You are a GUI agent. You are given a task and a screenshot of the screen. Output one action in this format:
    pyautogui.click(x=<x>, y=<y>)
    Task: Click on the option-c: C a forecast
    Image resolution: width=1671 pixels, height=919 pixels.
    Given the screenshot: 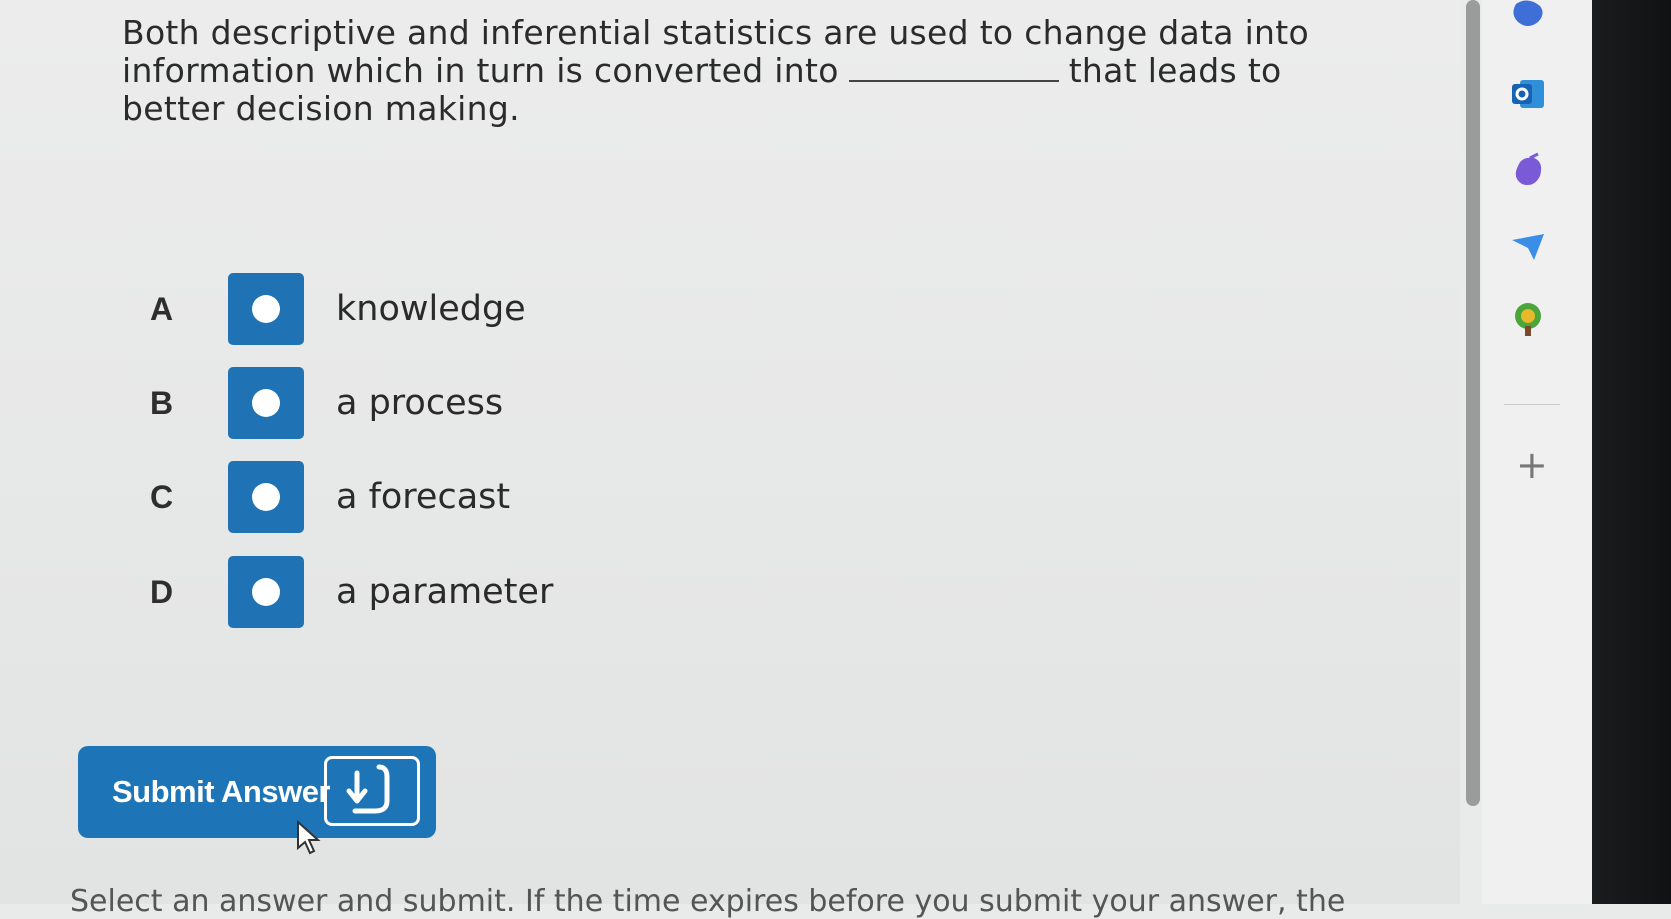 What is the action you would take?
    pyautogui.click(x=740, y=497)
    